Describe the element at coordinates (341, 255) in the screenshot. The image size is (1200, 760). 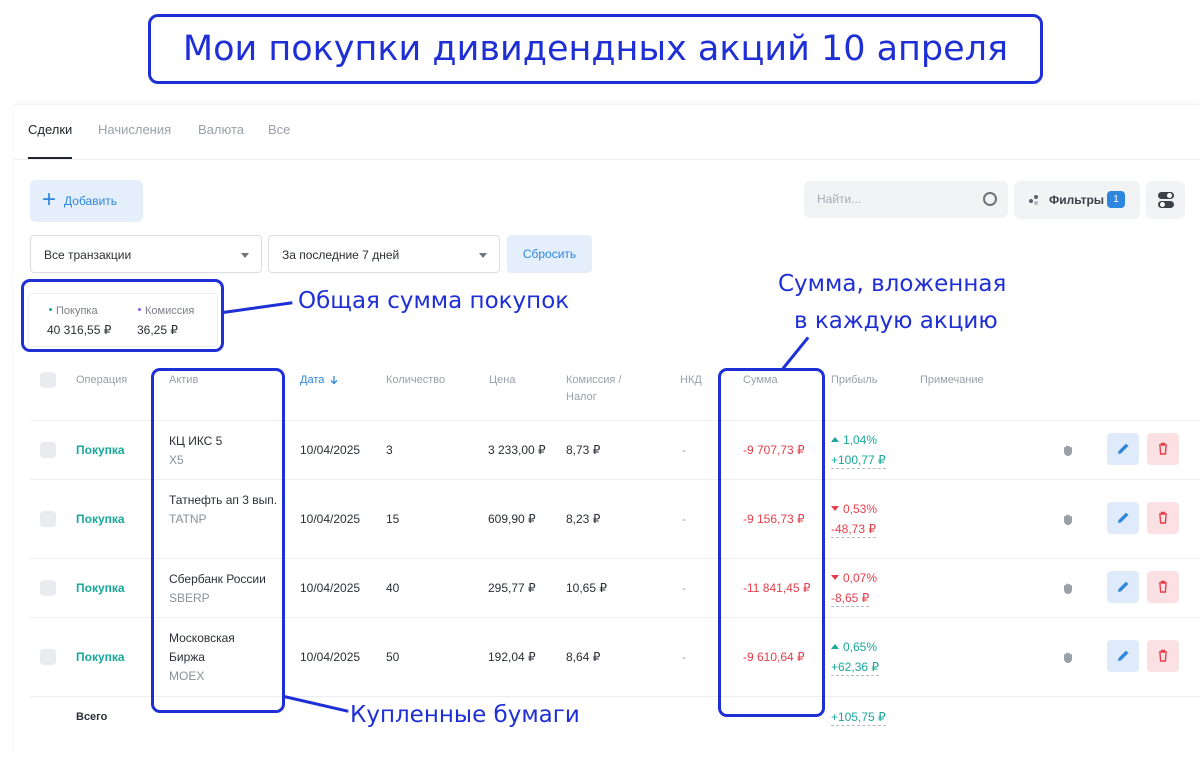
I see `period-value: За последние 7 дней` at that location.